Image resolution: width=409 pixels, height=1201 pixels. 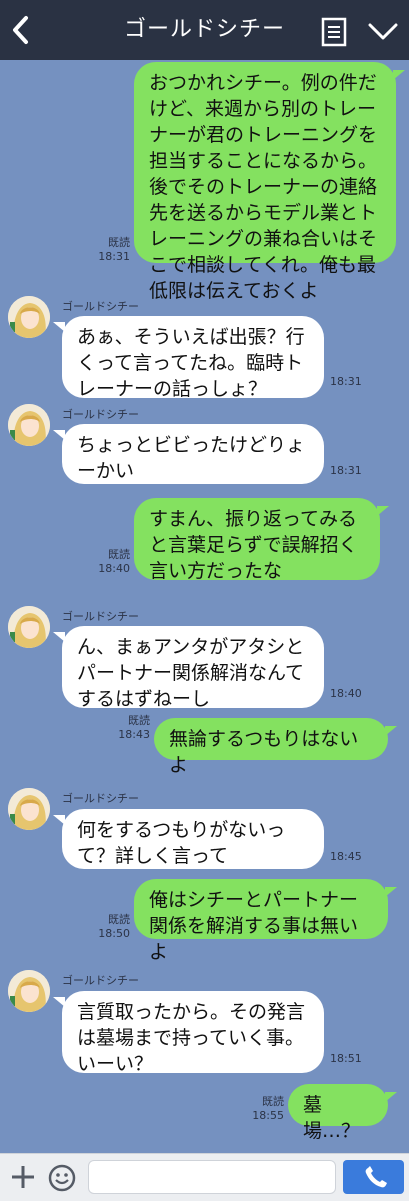 I want to click on message-meta: 既読 18:40, so click(x=106, y=562).